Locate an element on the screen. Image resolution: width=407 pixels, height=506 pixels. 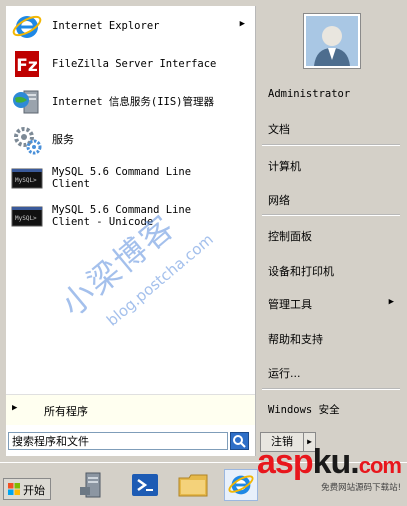
program-label: MySQL 5.6 Command Line Client - Unicode is located at coordinates (122, 216).